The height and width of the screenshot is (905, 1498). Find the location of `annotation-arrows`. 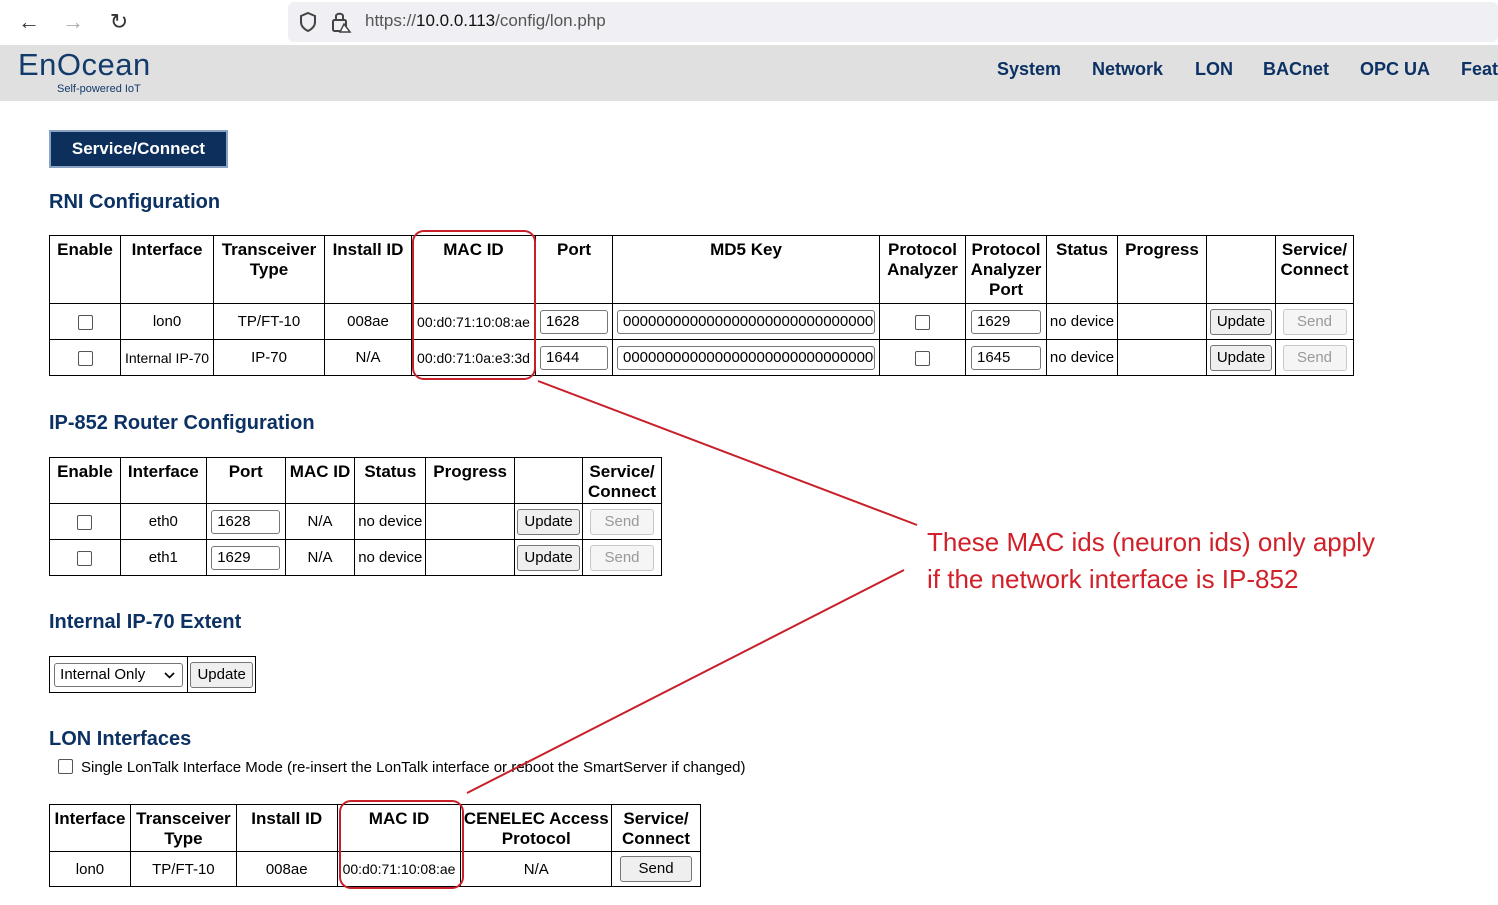

annotation-arrows is located at coordinates (692, 587).